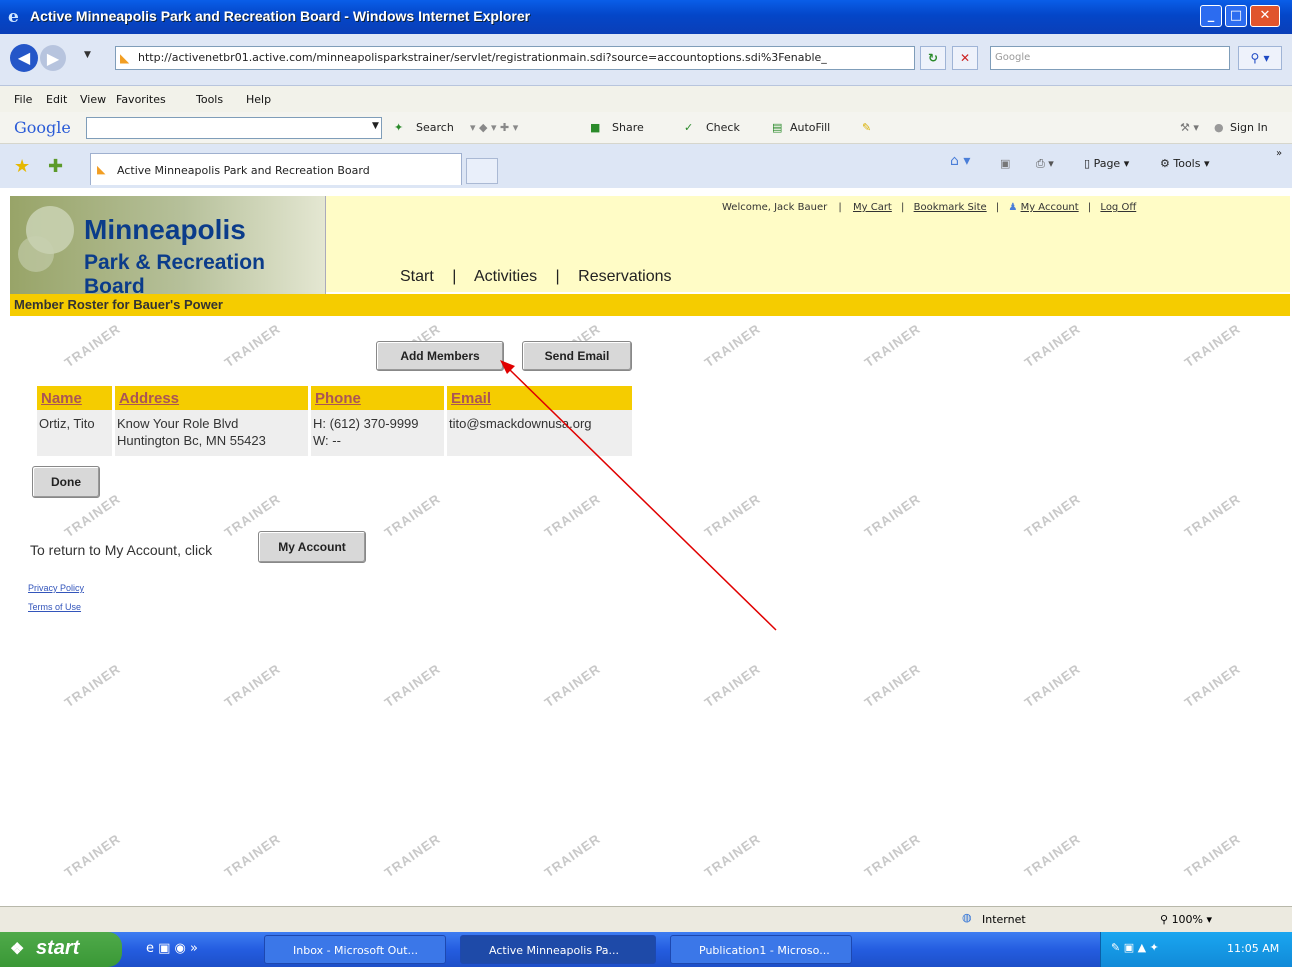 Image resolution: width=1292 pixels, height=967 pixels. What do you see at coordinates (960, 161) in the screenshot?
I see `home-icon: ⌂ ▾` at bounding box center [960, 161].